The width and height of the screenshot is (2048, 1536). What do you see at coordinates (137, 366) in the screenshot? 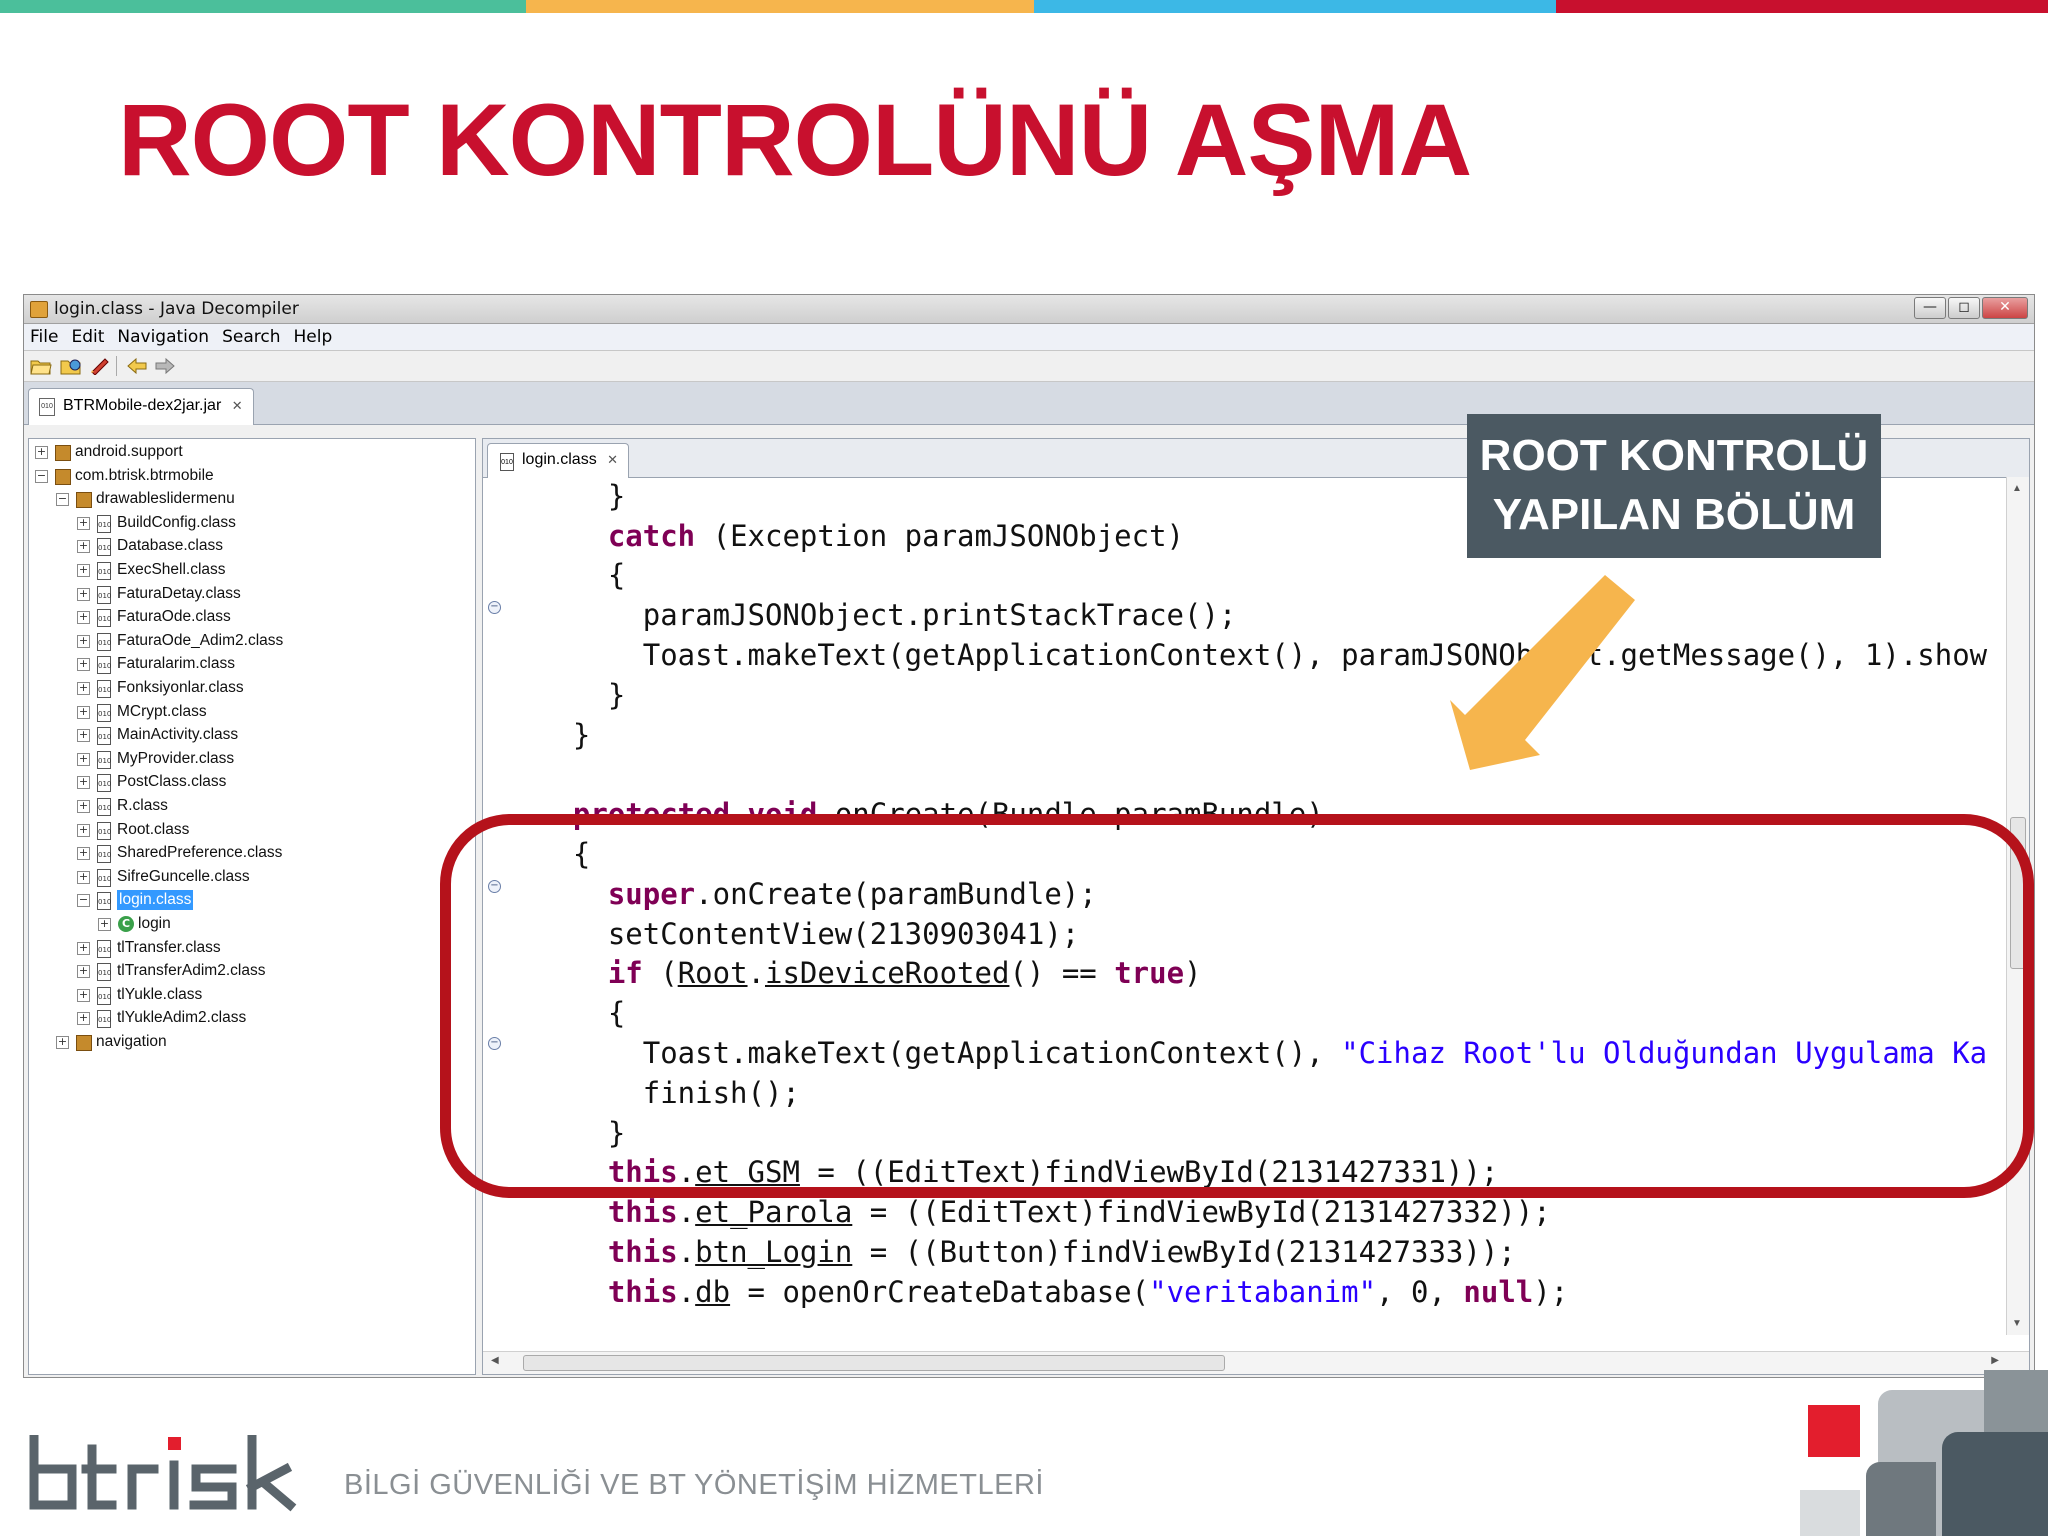
I see `back-arrow-icon` at bounding box center [137, 366].